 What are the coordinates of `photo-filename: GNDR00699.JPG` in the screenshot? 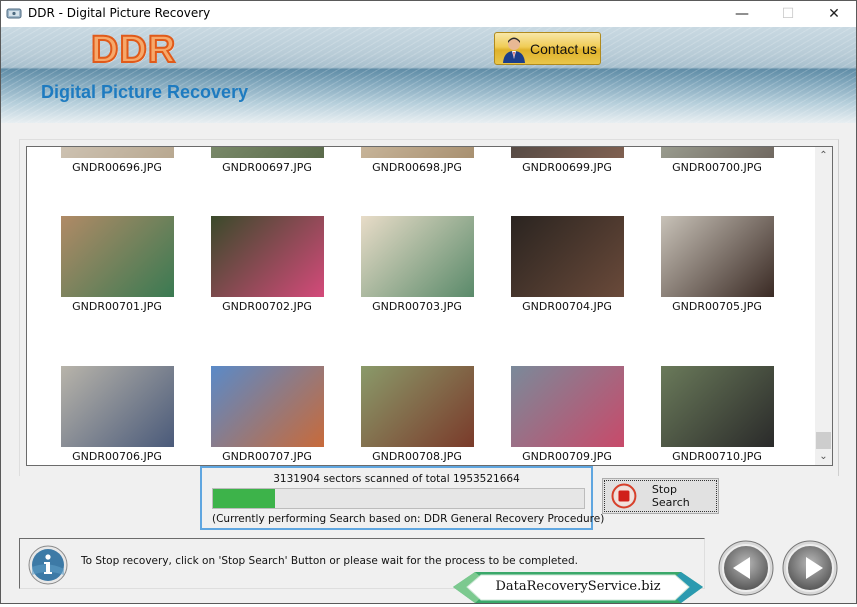 It's located at (567, 167).